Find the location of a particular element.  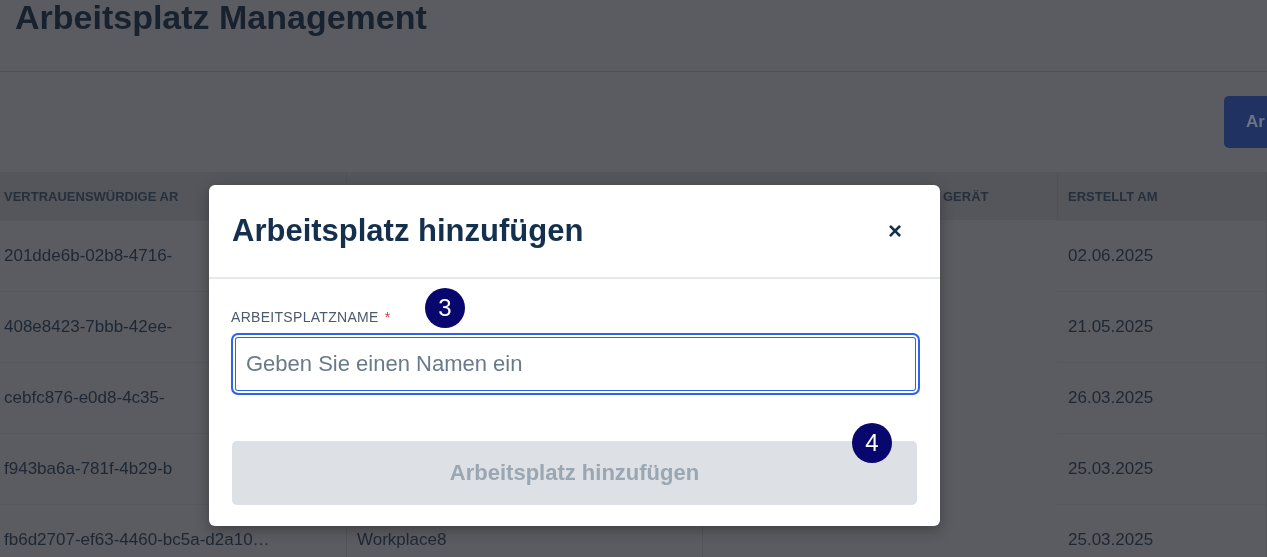

step-badge: 3 is located at coordinates (445, 308).